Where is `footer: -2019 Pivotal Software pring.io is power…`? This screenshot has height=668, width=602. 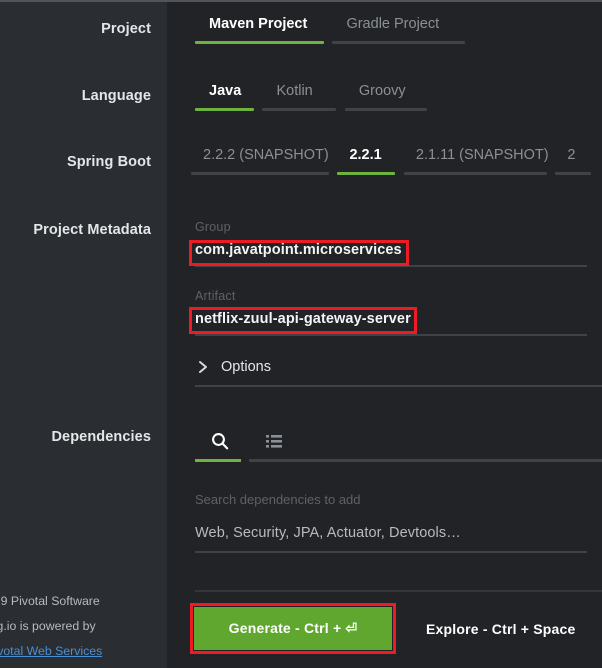 footer: -2019 Pivotal Software pring.io is power… is located at coordinates (85, 626).